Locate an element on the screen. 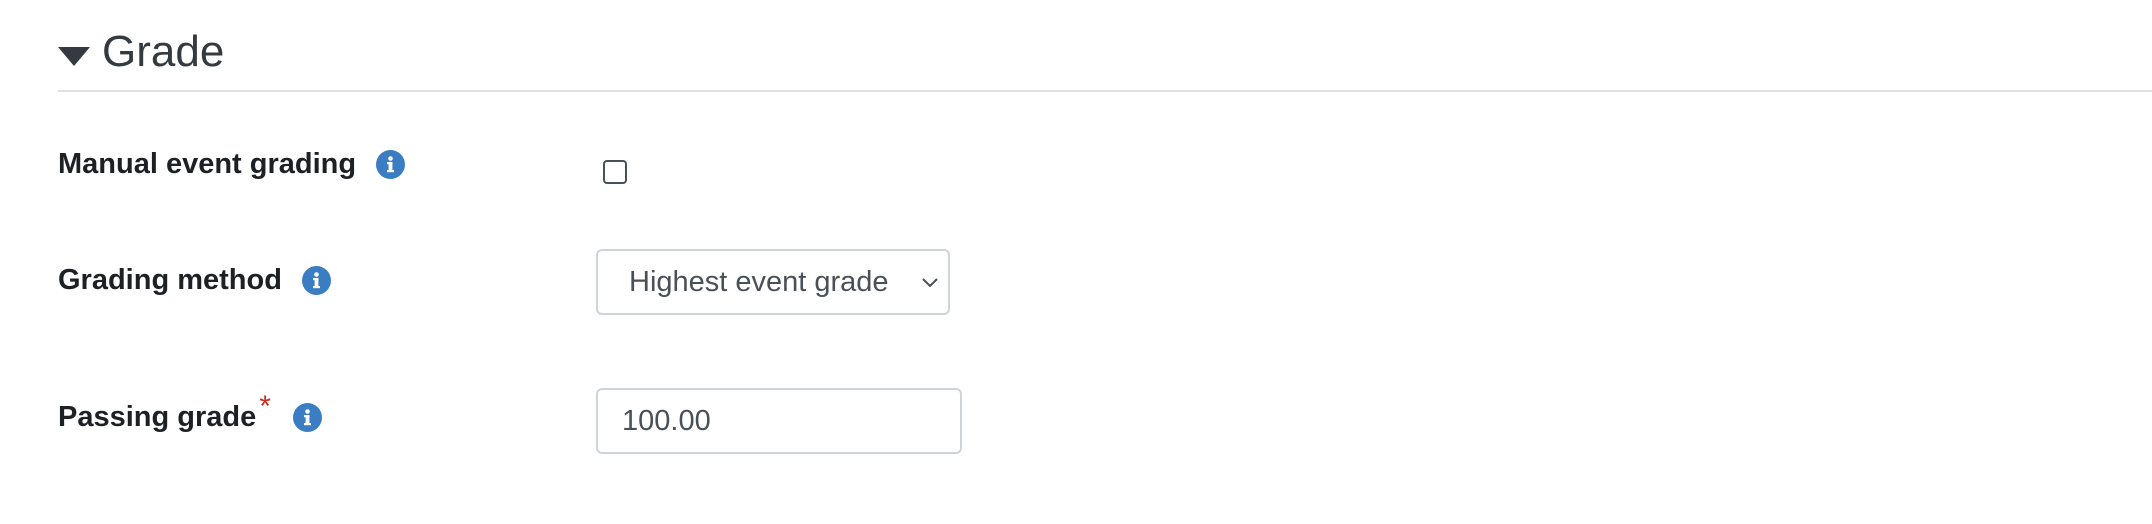  caret-down-icon is located at coordinates (74, 56).